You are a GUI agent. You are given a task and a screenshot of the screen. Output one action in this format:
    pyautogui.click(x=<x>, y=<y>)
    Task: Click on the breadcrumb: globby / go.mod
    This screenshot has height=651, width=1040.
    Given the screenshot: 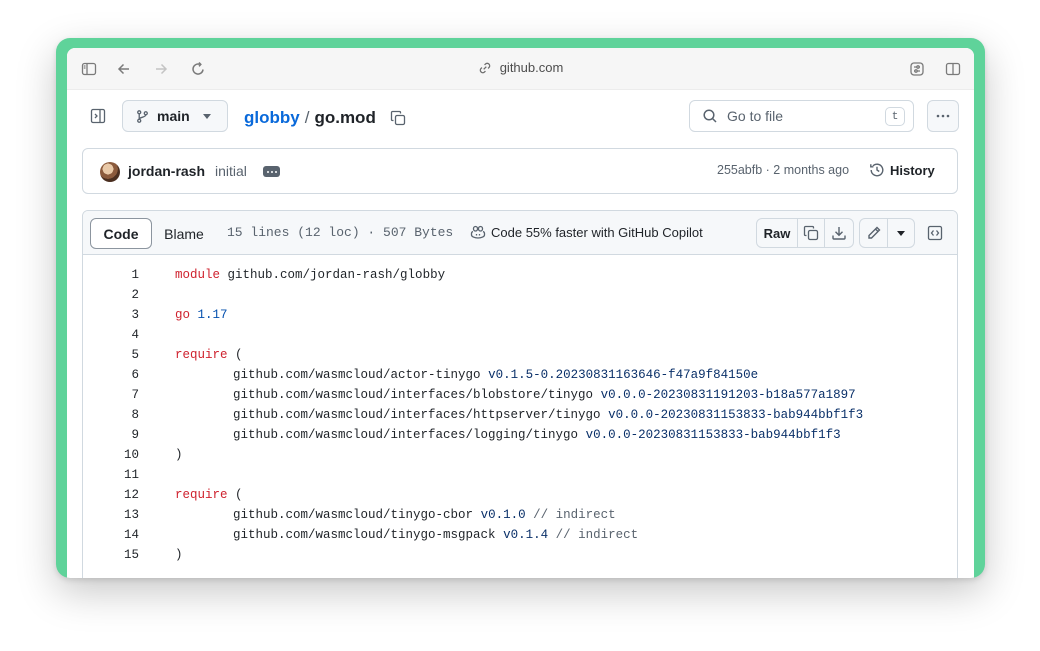 What is the action you would take?
    pyautogui.click(x=326, y=118)
    